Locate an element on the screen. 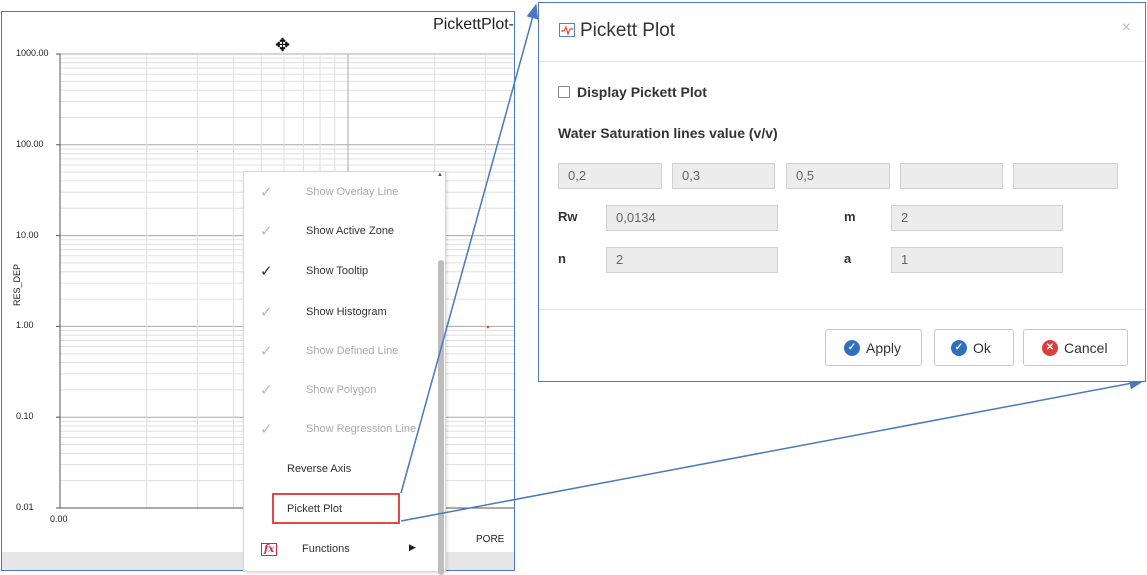  menu-item-label: Show Overlay Line is located at coordinates (352, 192).